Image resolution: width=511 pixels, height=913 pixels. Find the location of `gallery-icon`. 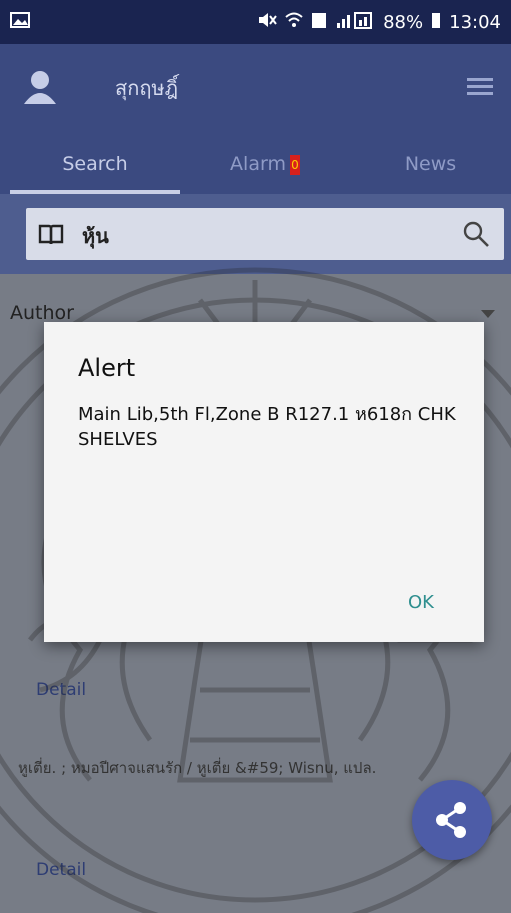

gallery-icon is located at coordinates (20, 22).